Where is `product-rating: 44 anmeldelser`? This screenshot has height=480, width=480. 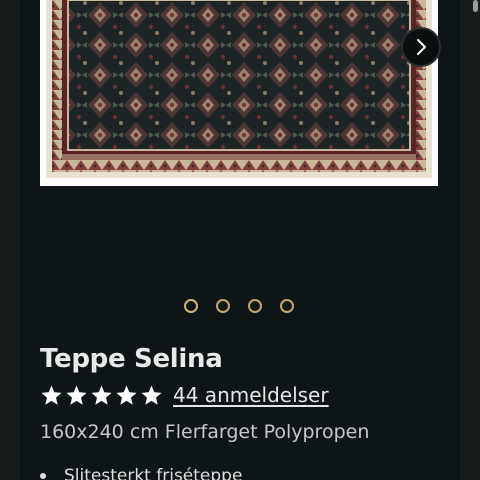
product-rating: 44 anmeldelser is located at coordinates (184, 395).